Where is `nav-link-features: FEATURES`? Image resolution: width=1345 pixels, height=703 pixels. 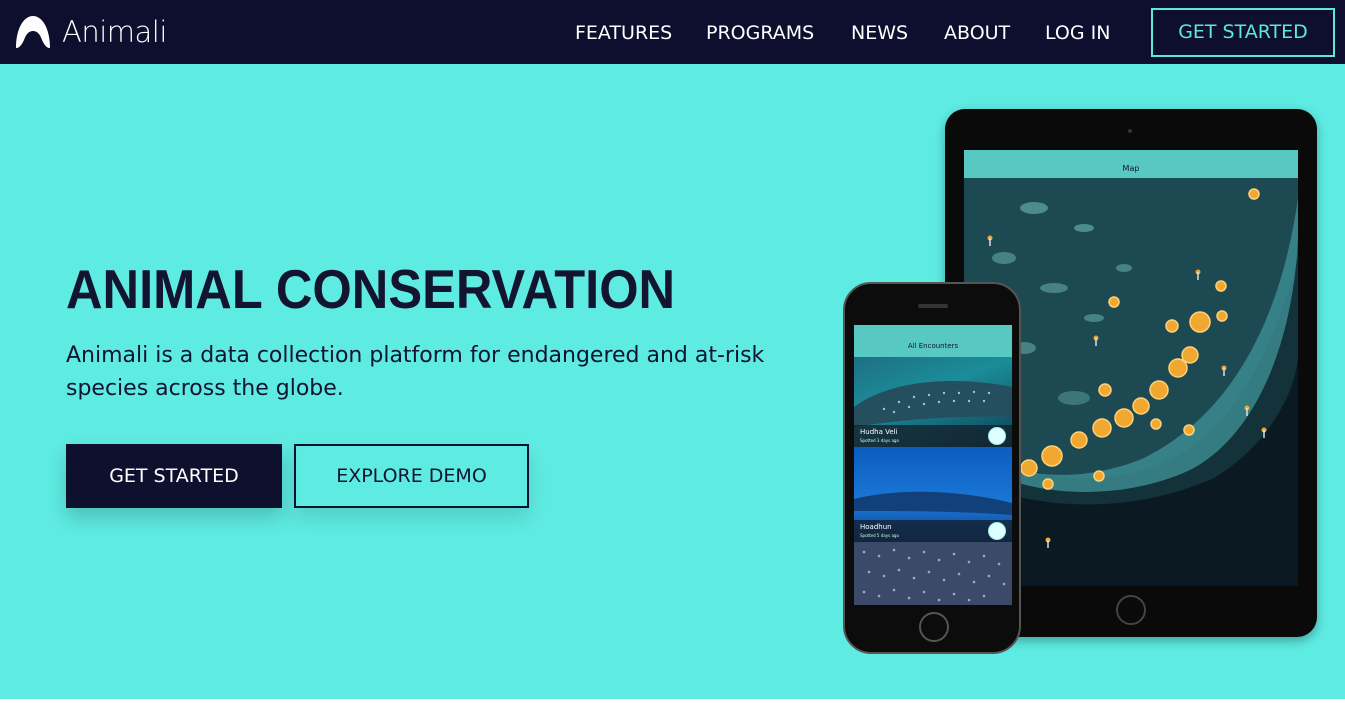 nav-link-features: FEATURES is located at coordinates (623, 33).